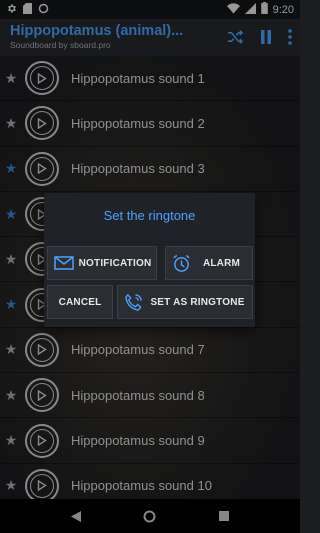 The height and width of the screenshot is (533, 320). Describe the element at coordinates (223, 516) in the screenshot. I see `recents-icon` at that location.